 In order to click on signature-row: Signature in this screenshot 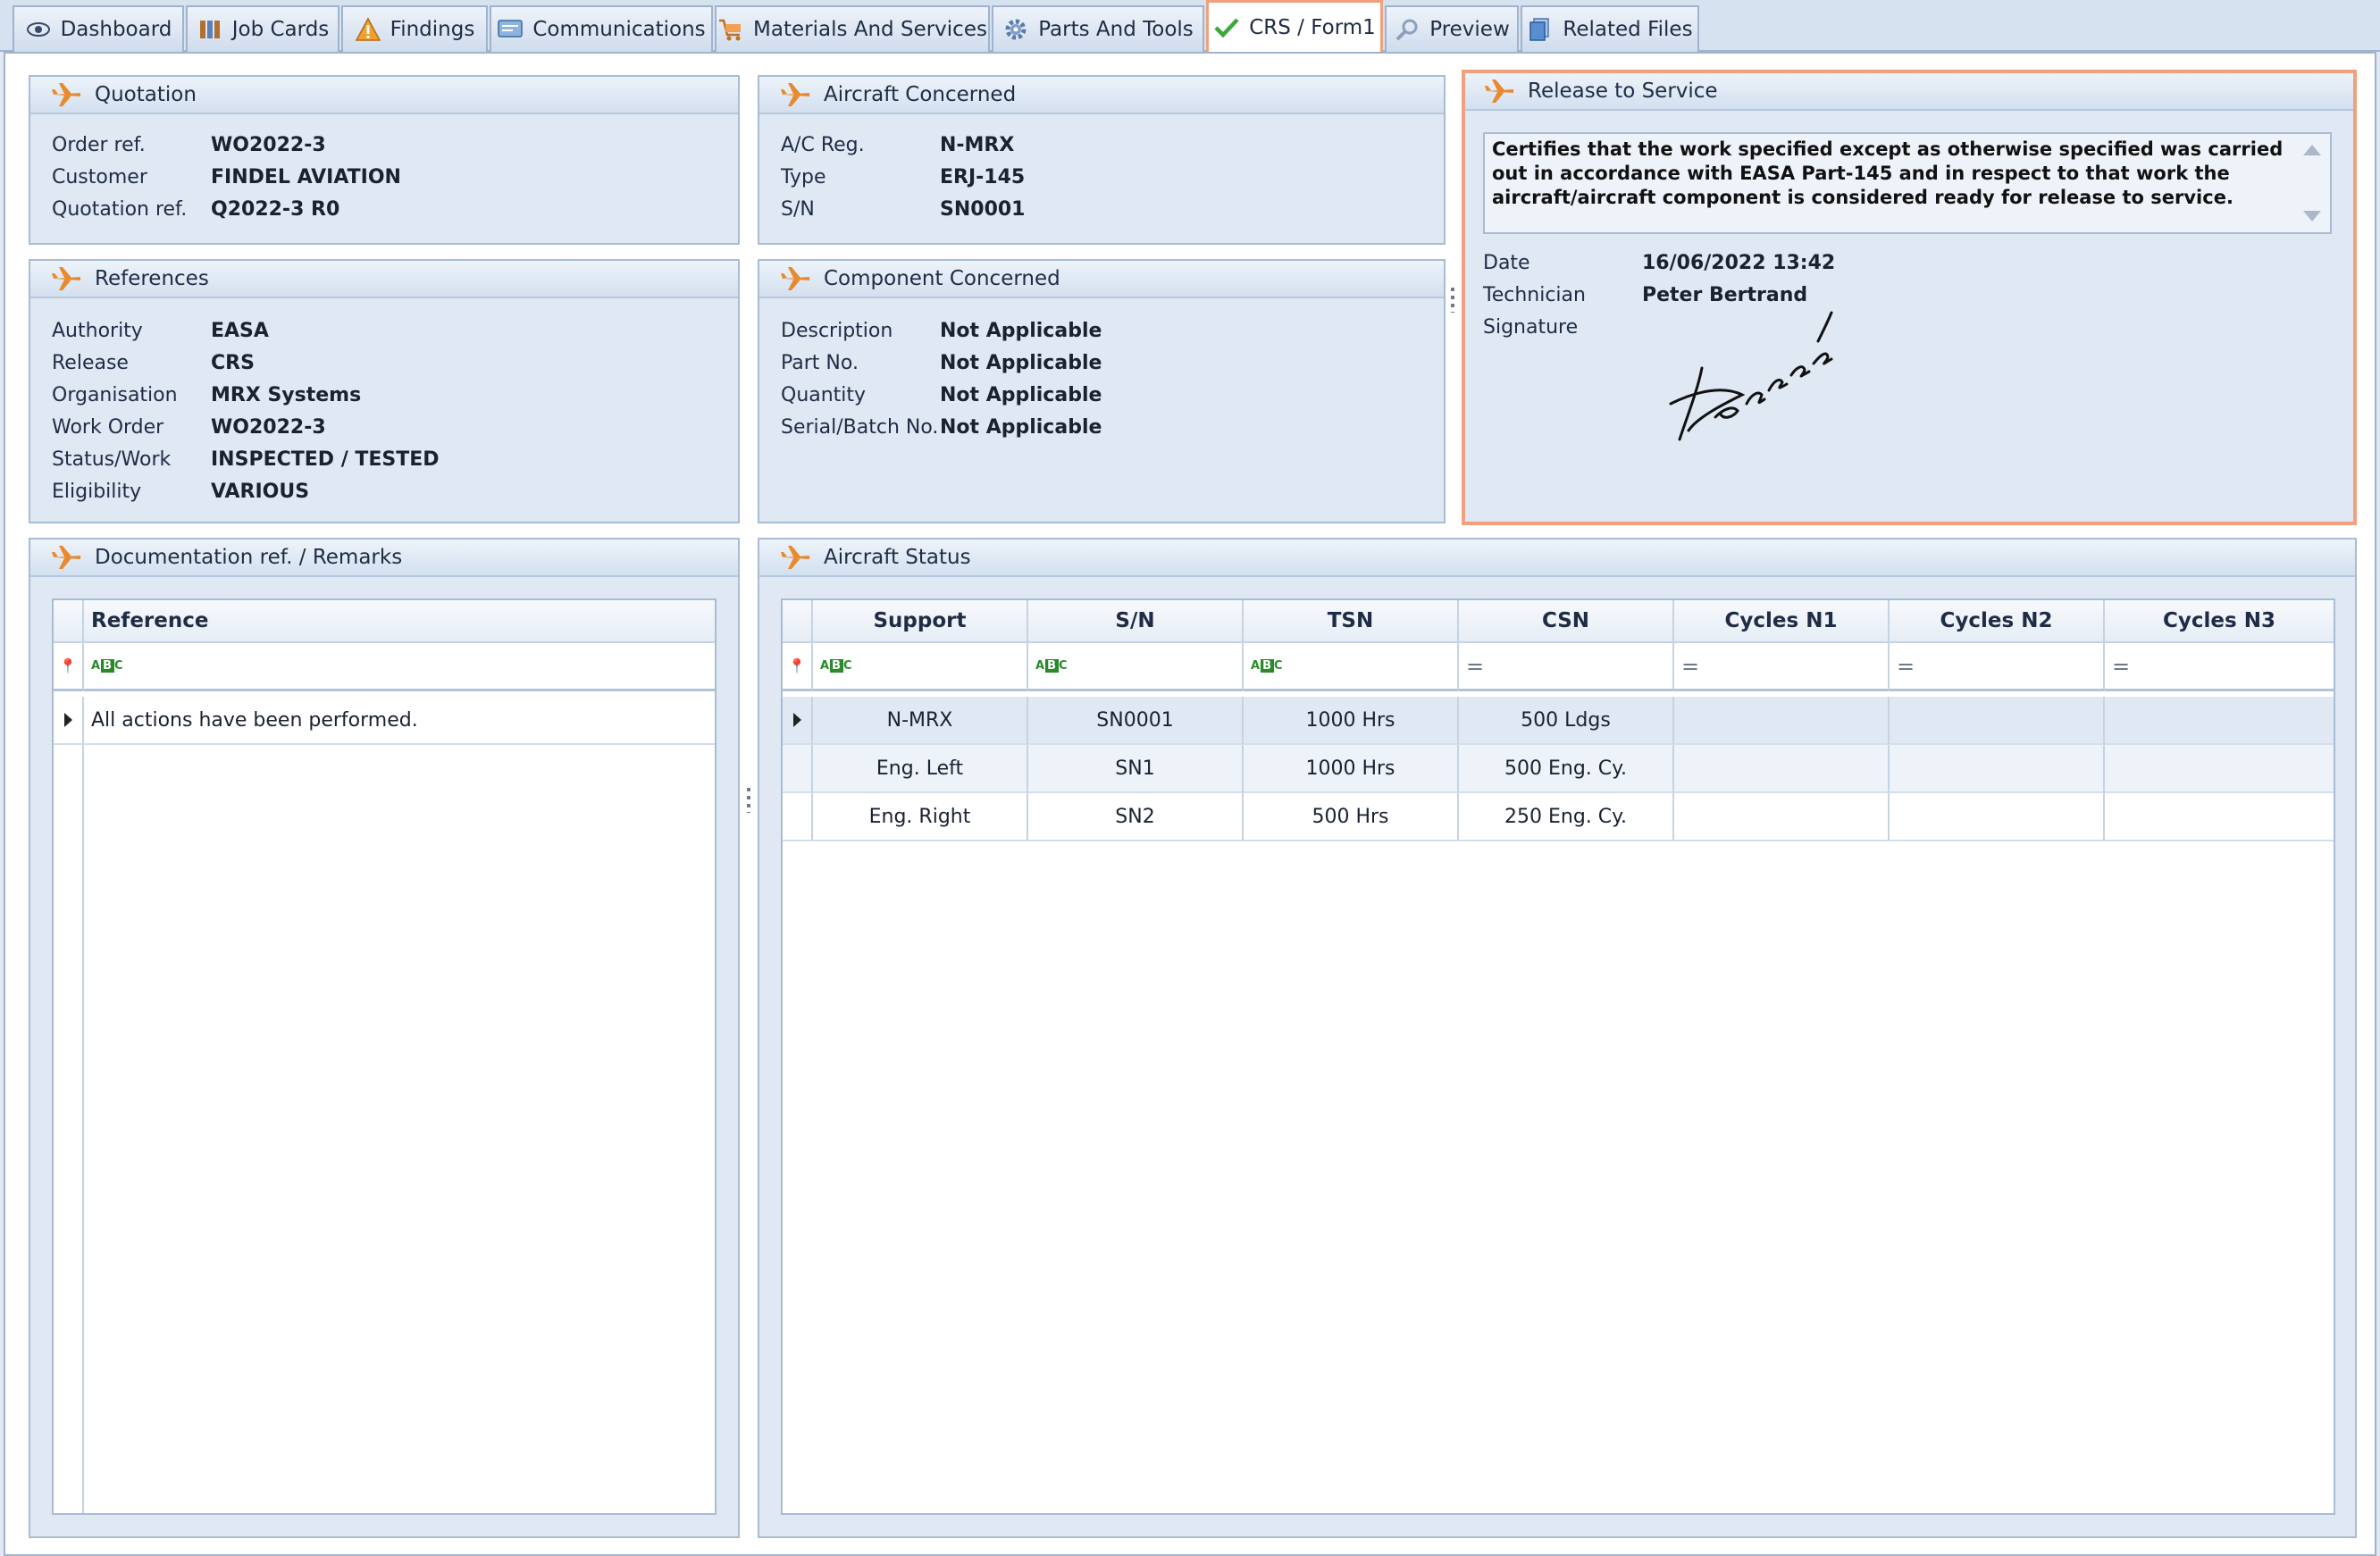, I will do `click(1885, 328)`.